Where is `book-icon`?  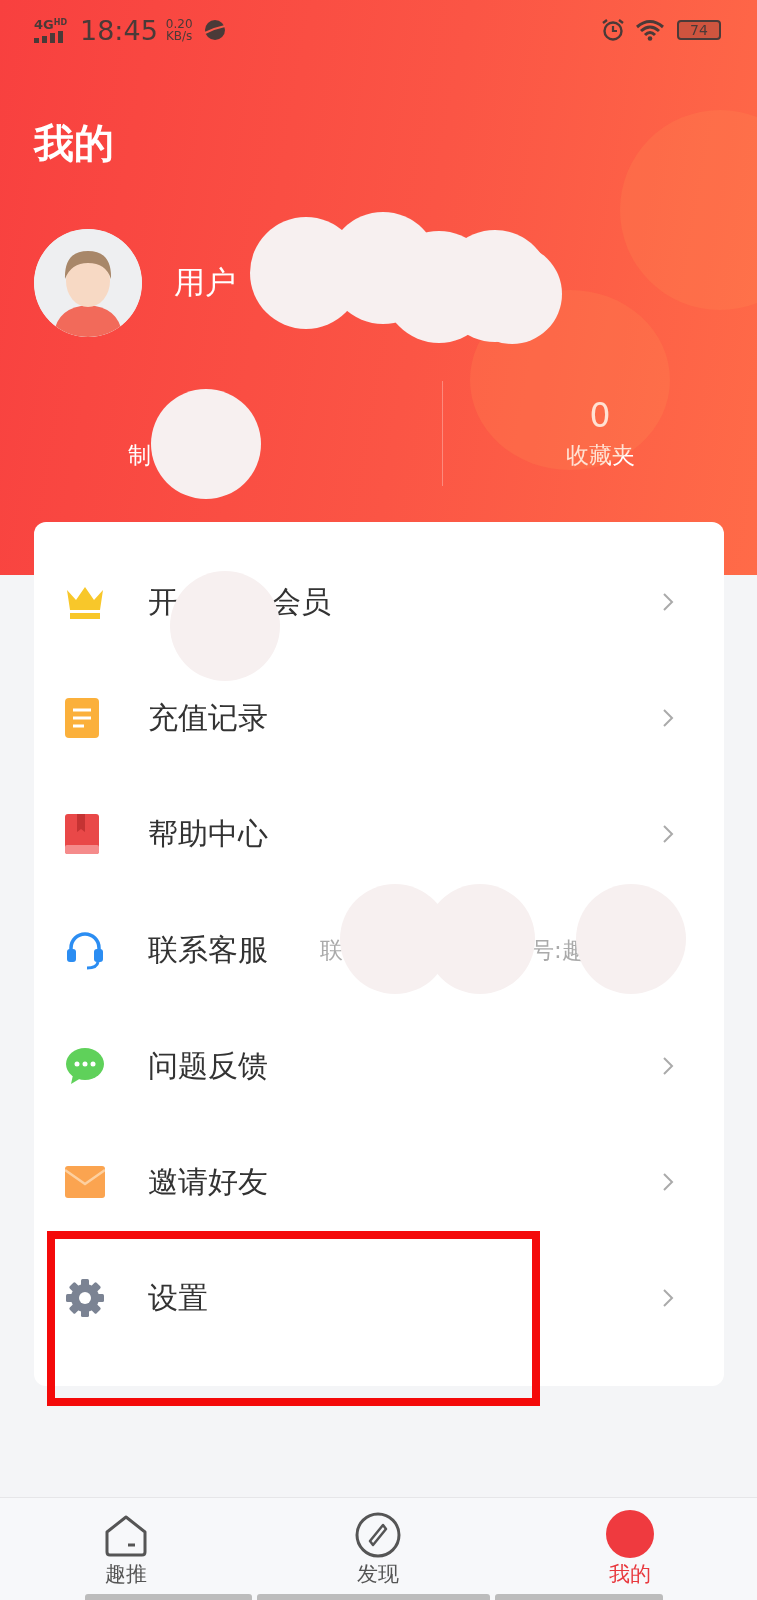 book-icon is located at coordinates (82, 834).